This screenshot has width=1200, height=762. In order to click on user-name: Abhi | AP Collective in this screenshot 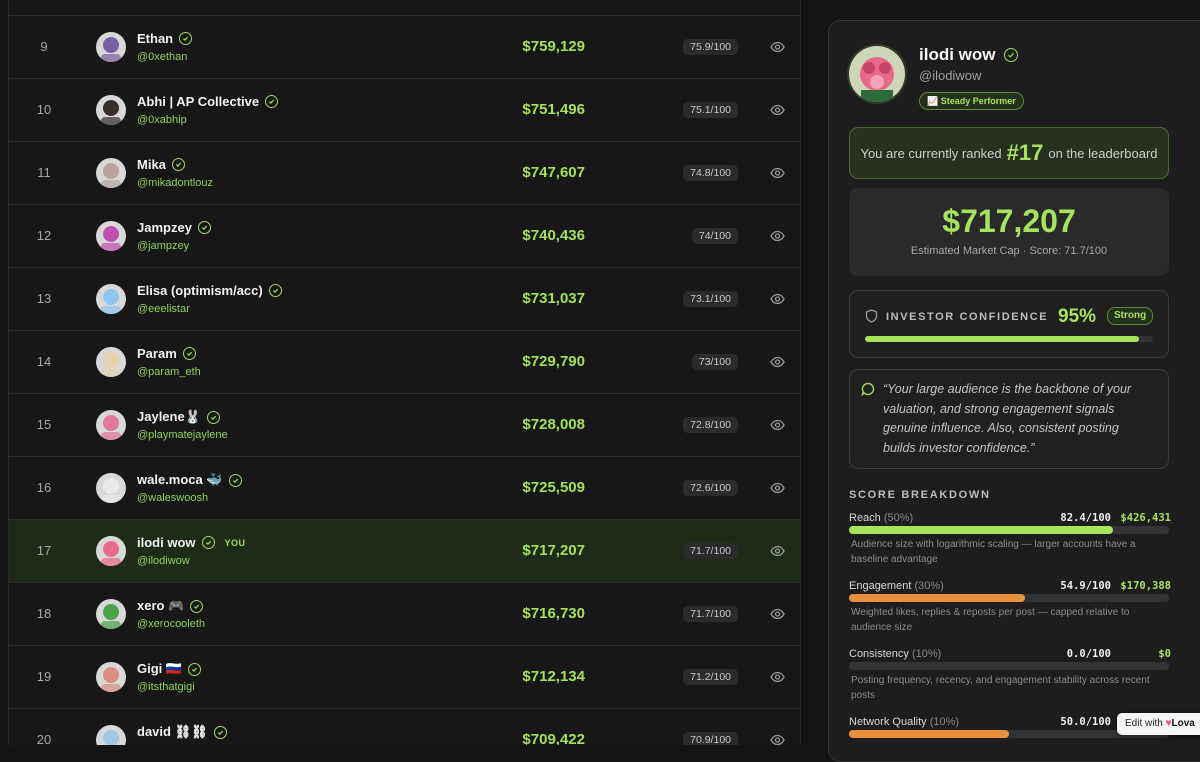, I will do `click(208, 101)`.